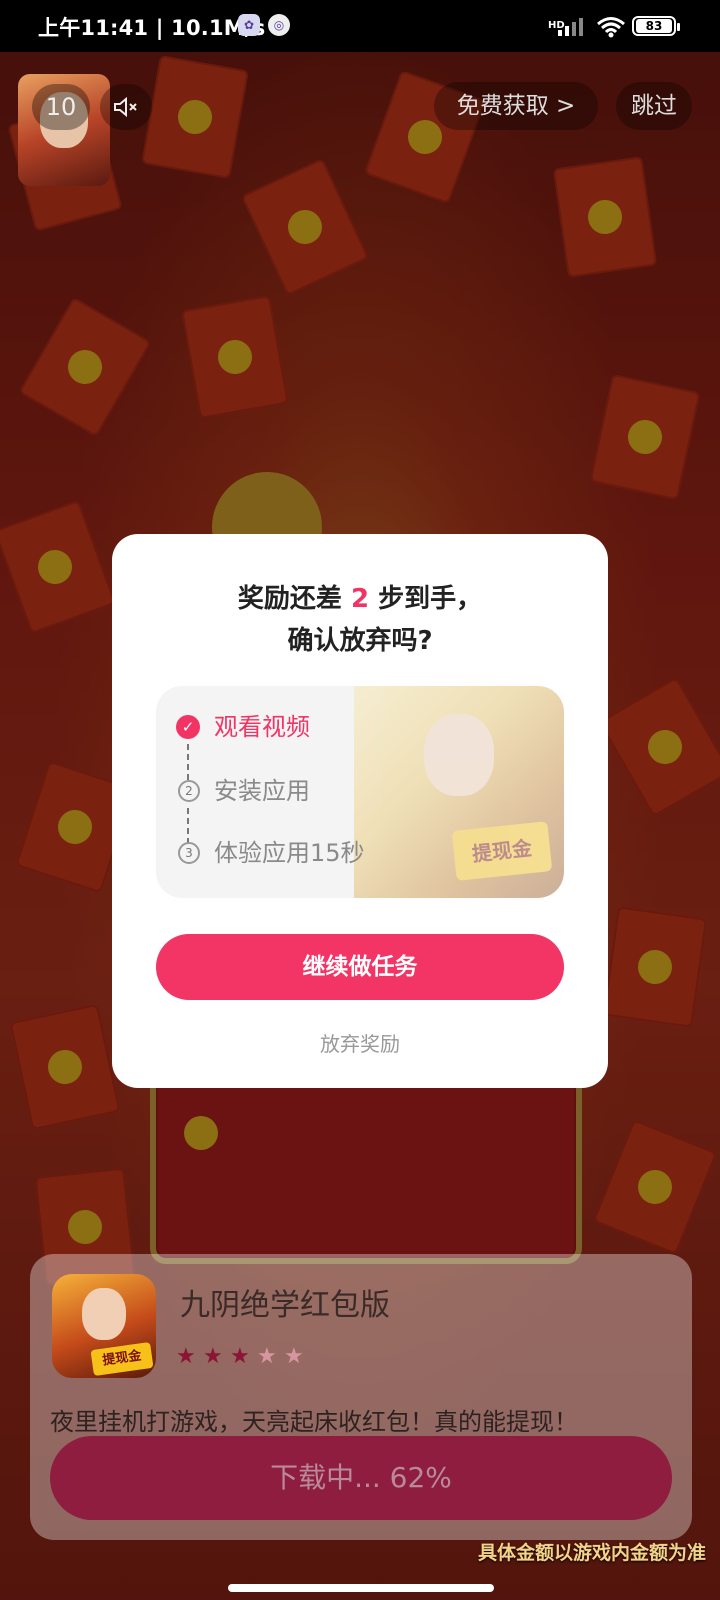 The image size is (720, 1600). What do you see at coordinates (360, 967) in the screenshot?
I see `continue-task-button: 继续做任务` at bounding box center [360, 967].